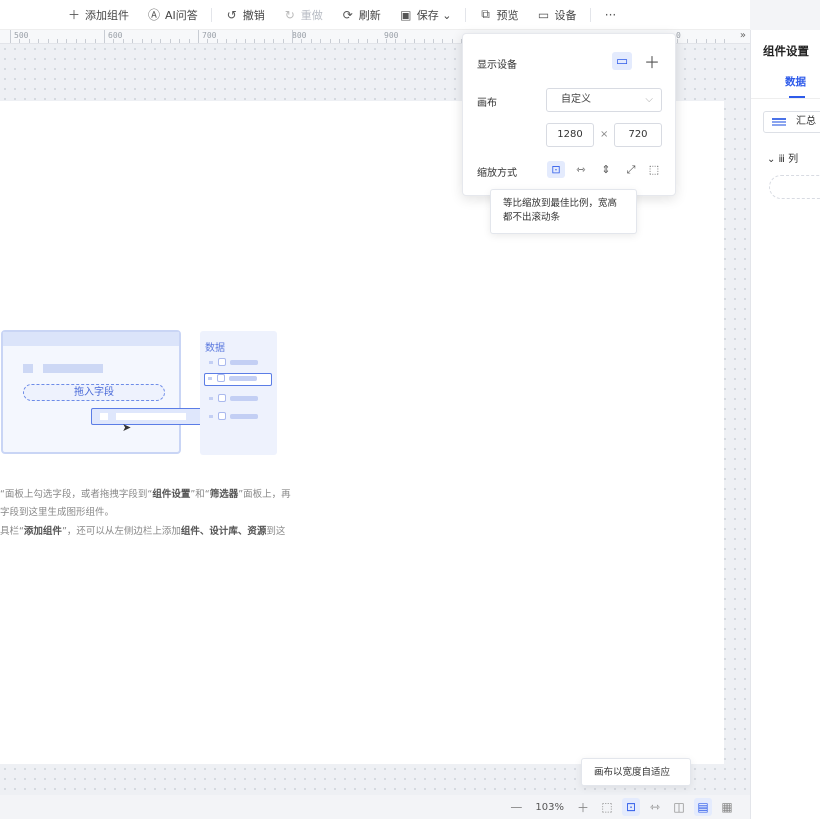  Describe the element at coordinates (516, 807) in the screenshot. I see `zoom-out-icon: —` at that location.